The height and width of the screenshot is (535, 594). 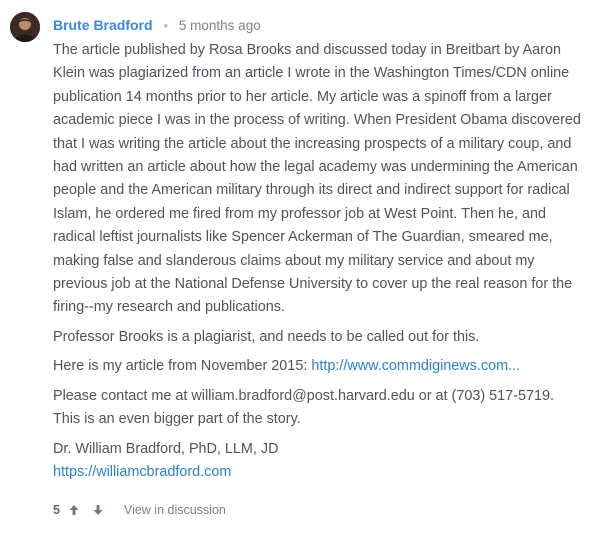 What do you see at coordinates (175, 510) in the screenshot?
I see `view-in-discussion-link: View in discussion` at bounding box center [175, 510].